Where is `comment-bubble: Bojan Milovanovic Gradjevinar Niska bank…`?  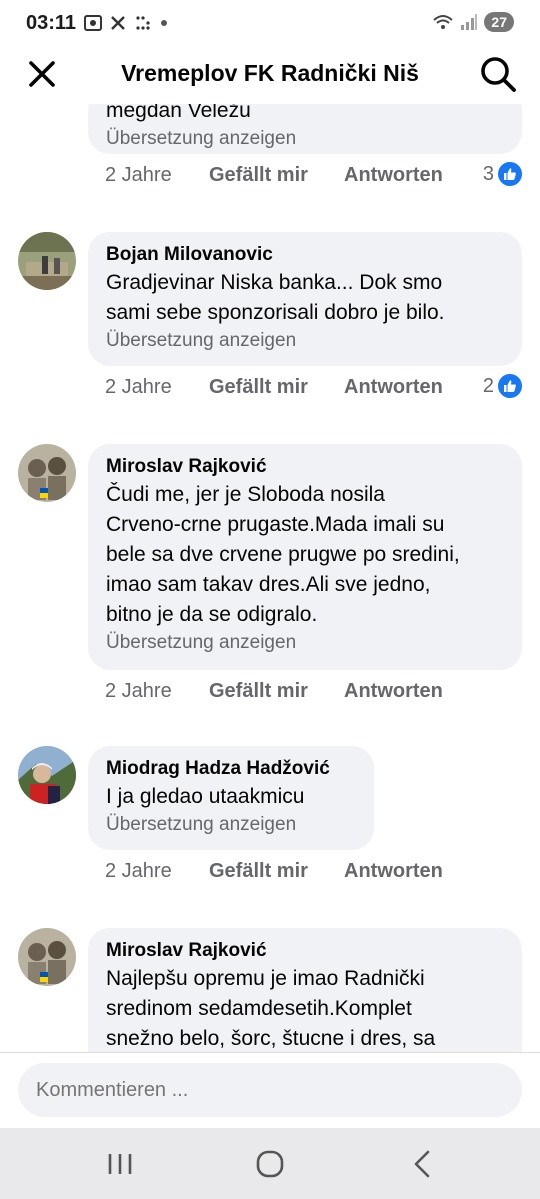 comment-bubble: Bojan Milovanovic Gradjevinar Niska bank… is located at coordinates (305, 299).